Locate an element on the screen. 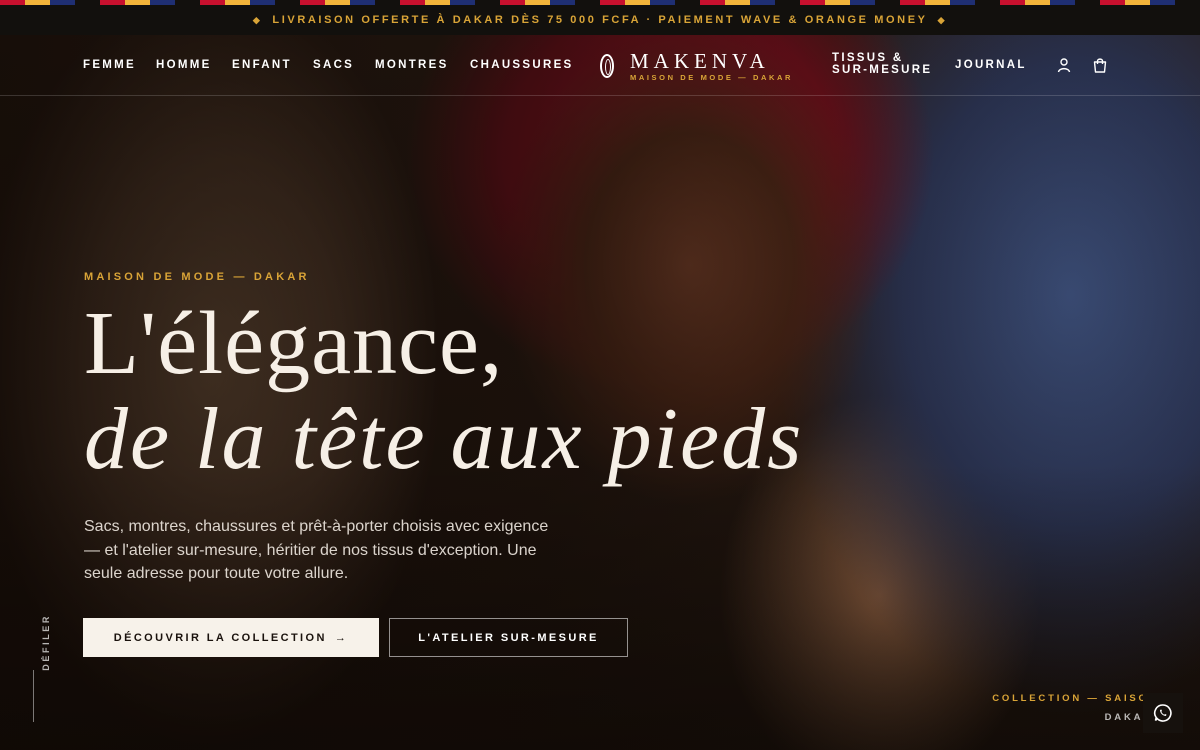  discover-collection-label: DÉCOUVRIR LA COLLECTION is located at coordinates (220, 637).